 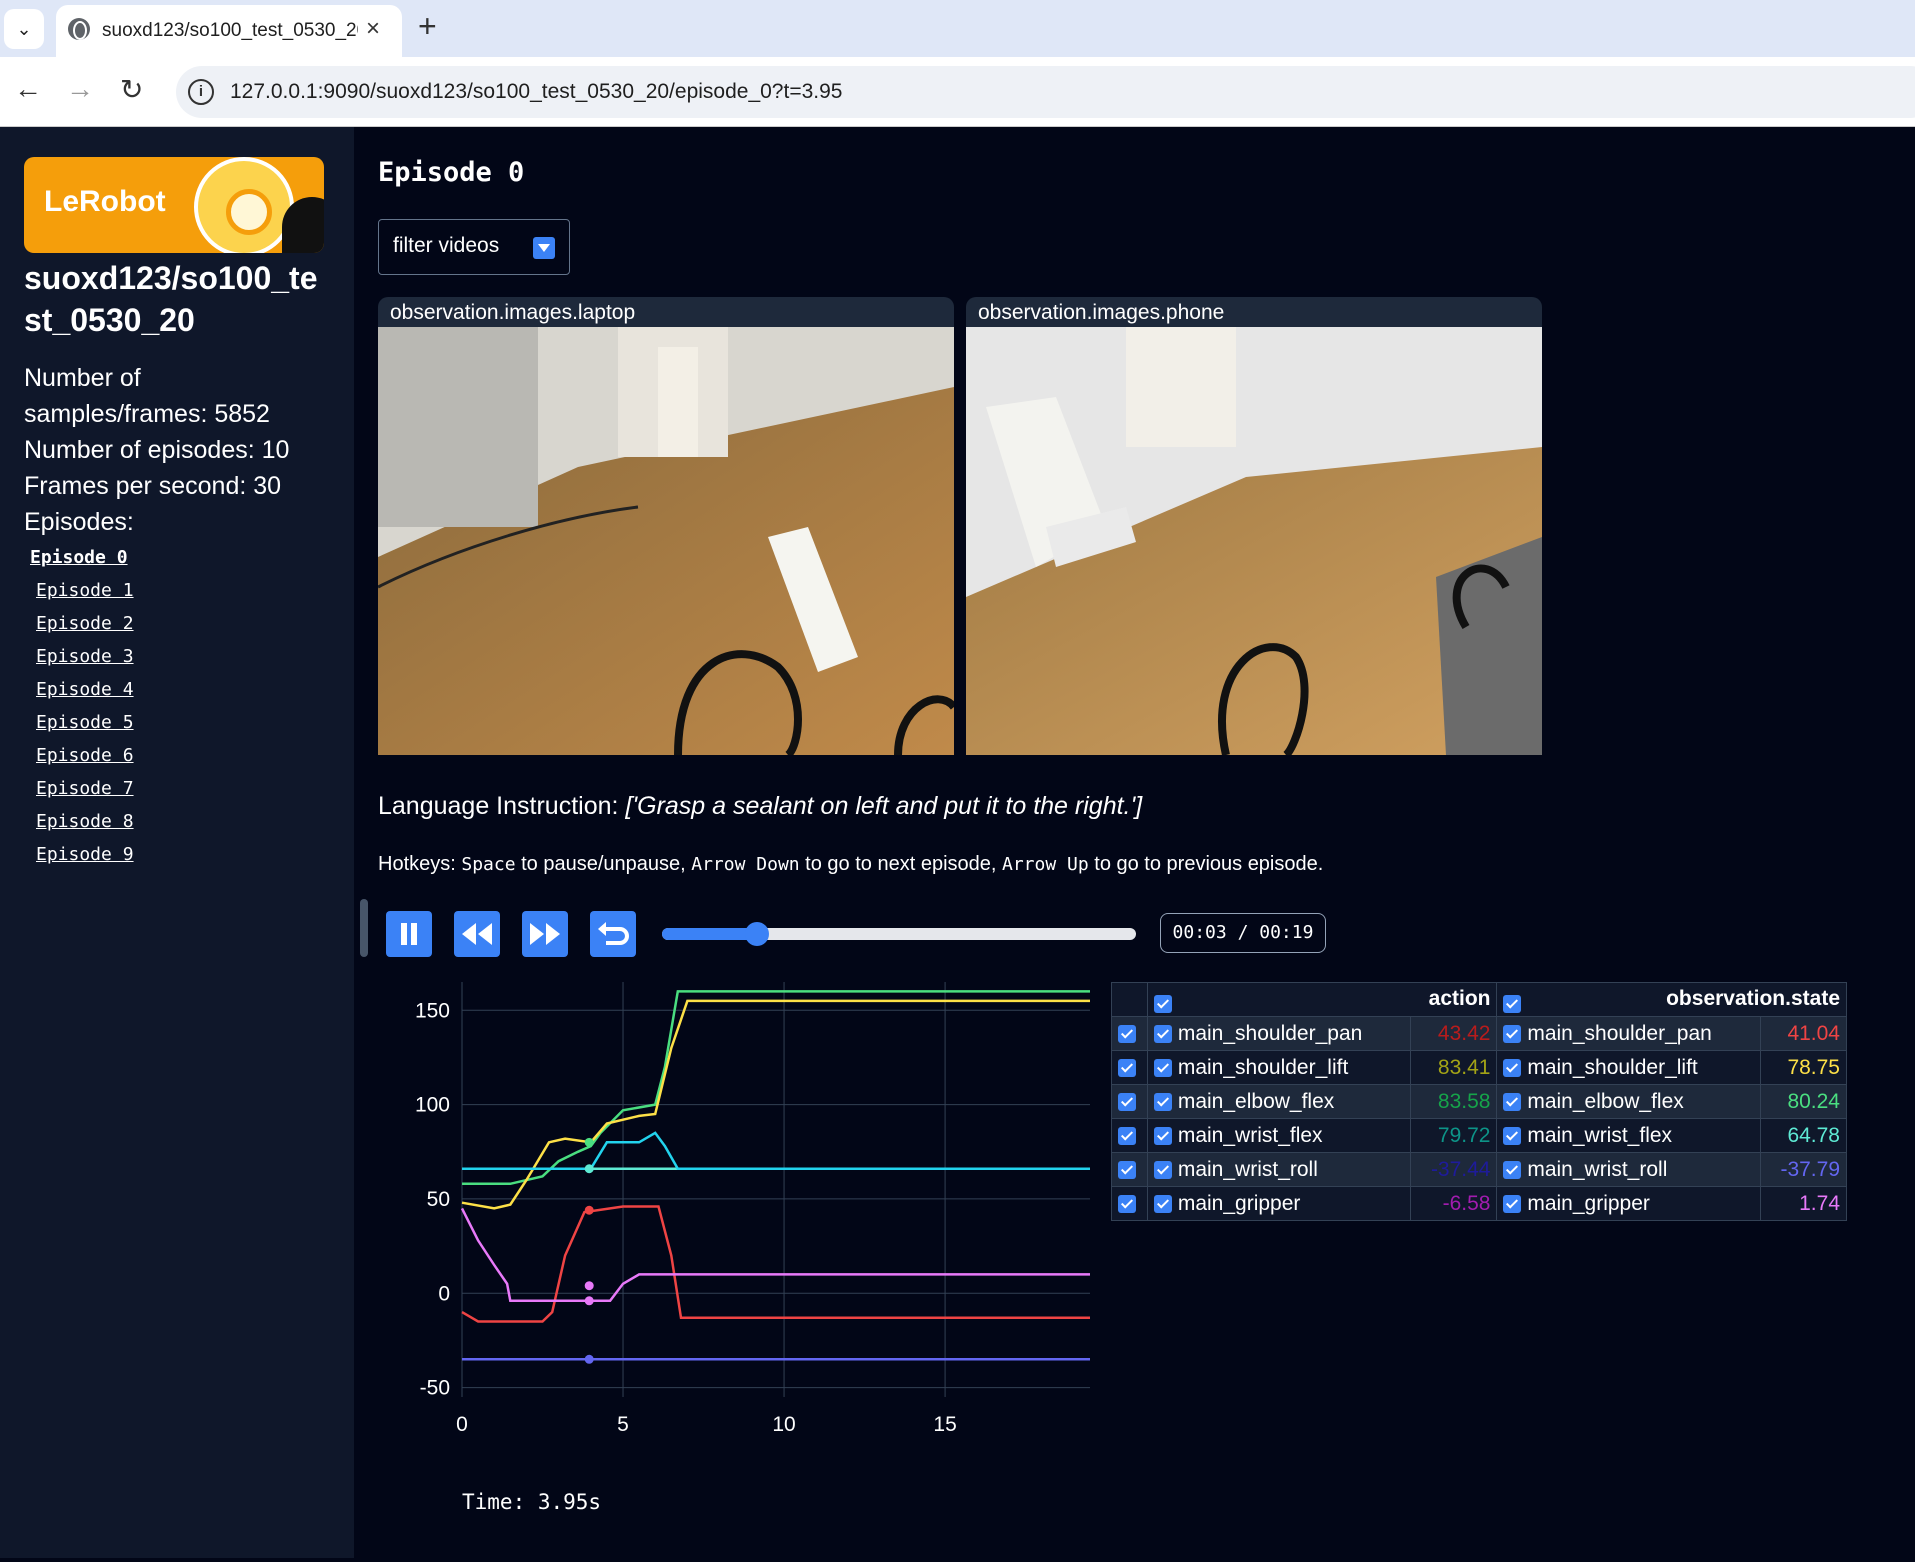 What do you see at coordinates (85, 722) in the screenshot?
I see `episode-link: Episode 5` at bounding box center [85, 722].